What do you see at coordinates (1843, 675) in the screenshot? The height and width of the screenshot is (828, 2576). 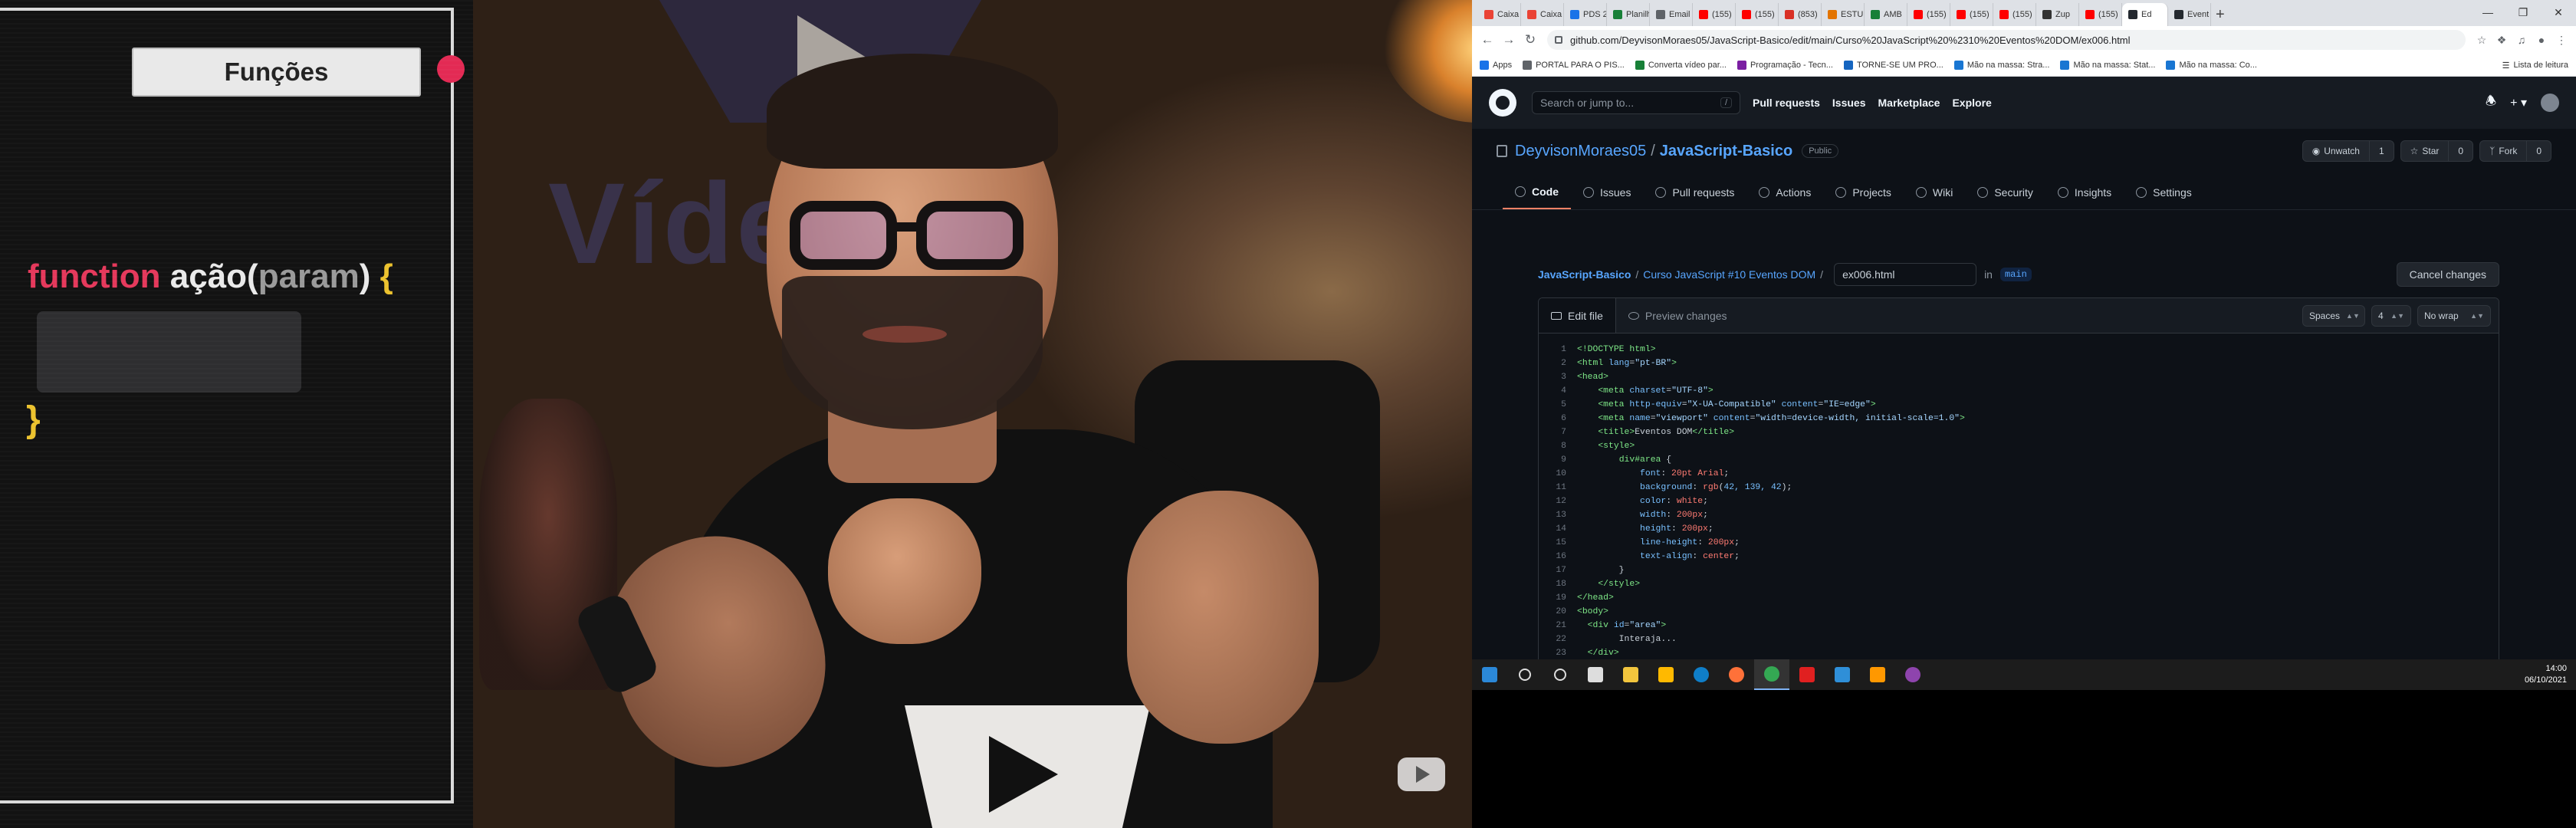 I see `taskbar-vscode` at bounding box center [1843, 675].